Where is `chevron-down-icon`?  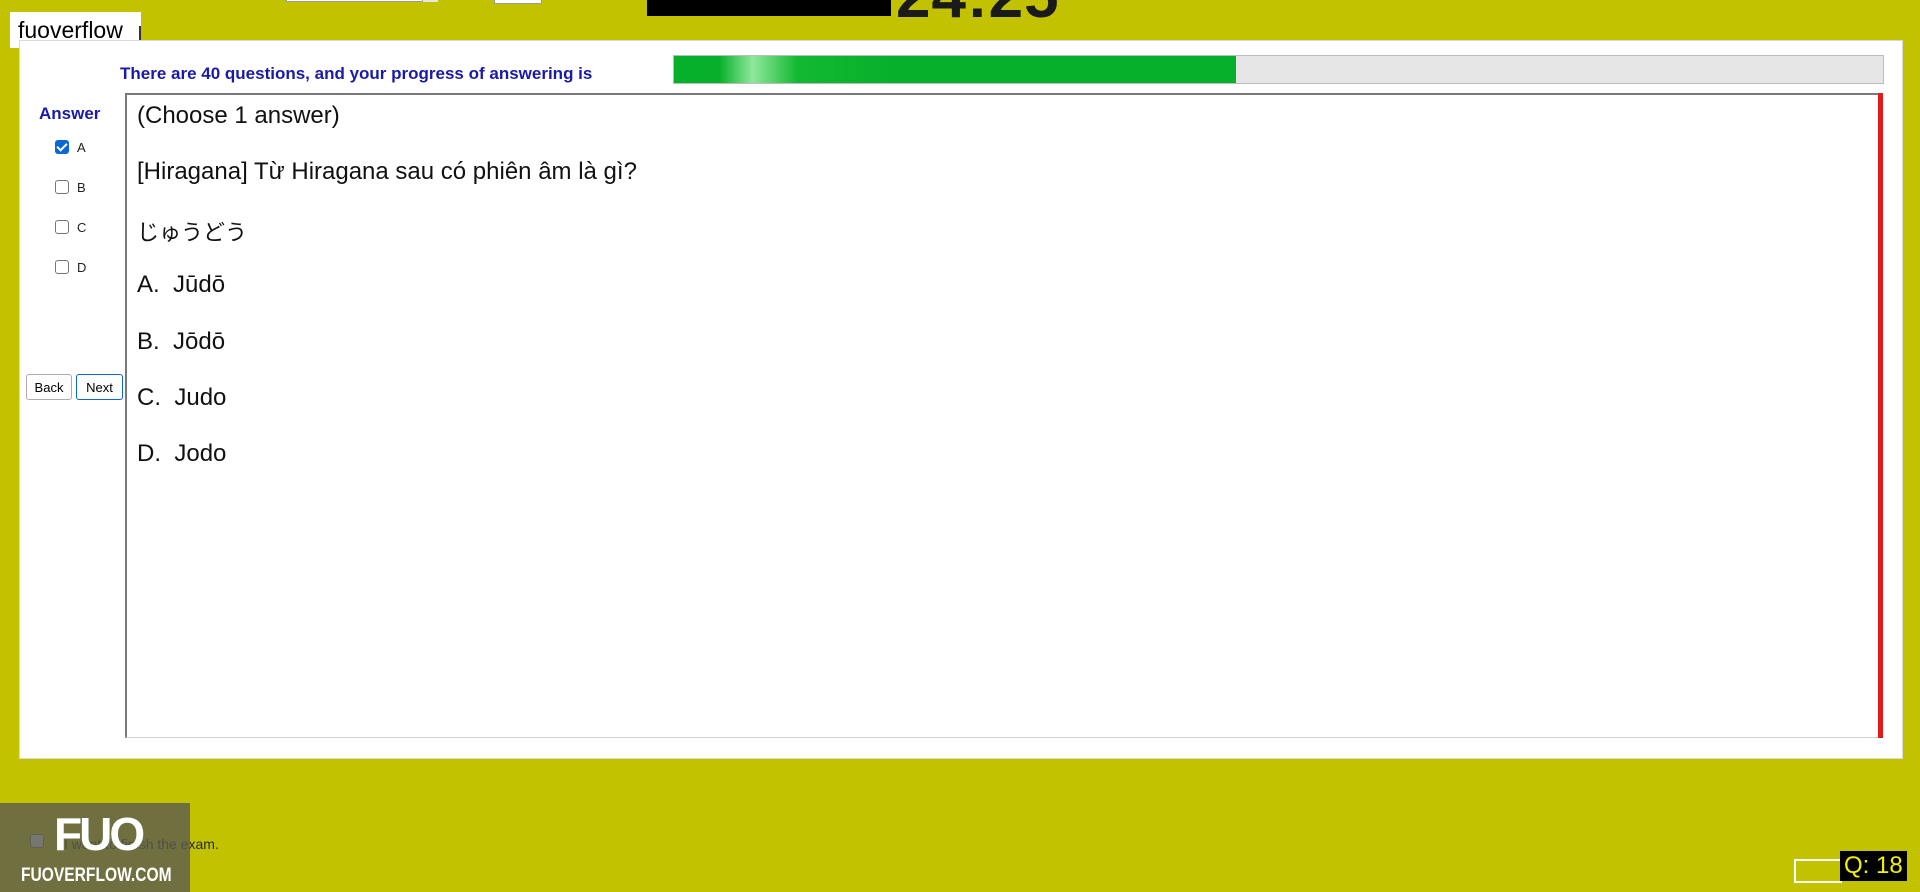 chevron-down-icon is located at coordinates (430, 1).